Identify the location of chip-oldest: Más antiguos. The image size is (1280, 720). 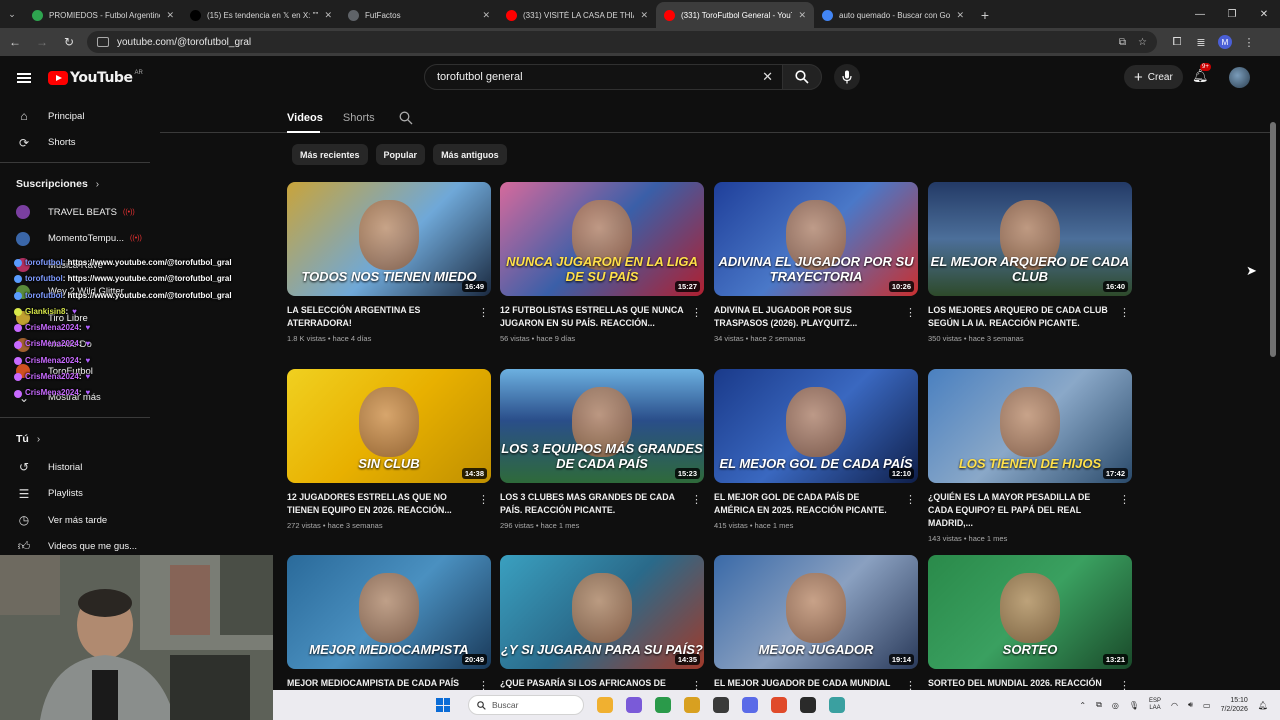
(470, 154).